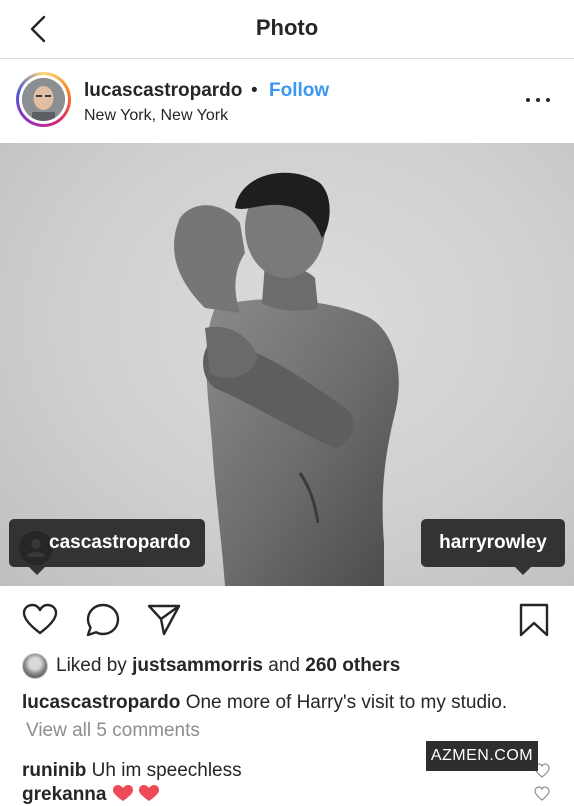 The image size is (574, 806). Describe the element at coordinates (346, 702) in the screenshot. I see `caption-text: One more of Harry's visit to my studio.` at that location.